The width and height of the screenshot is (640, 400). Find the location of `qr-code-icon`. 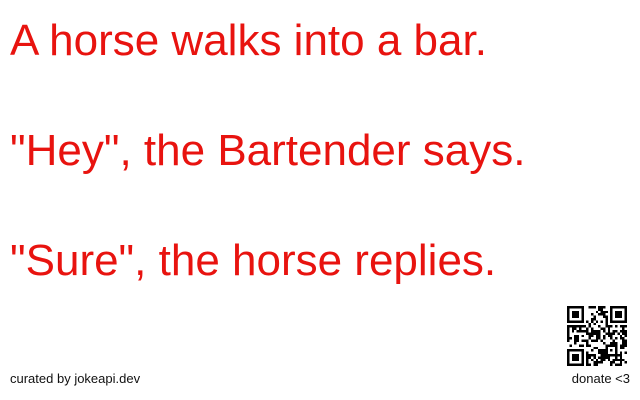

qr-code-icon is located at coordinates (597, 336).